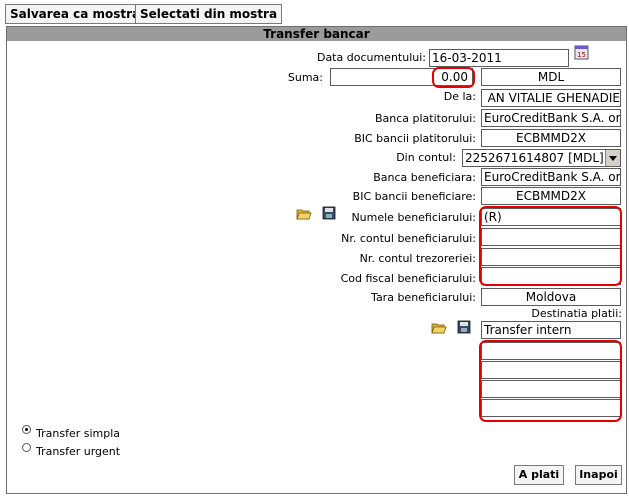  I want to click on country-field: Moldova, so click(551, 297).